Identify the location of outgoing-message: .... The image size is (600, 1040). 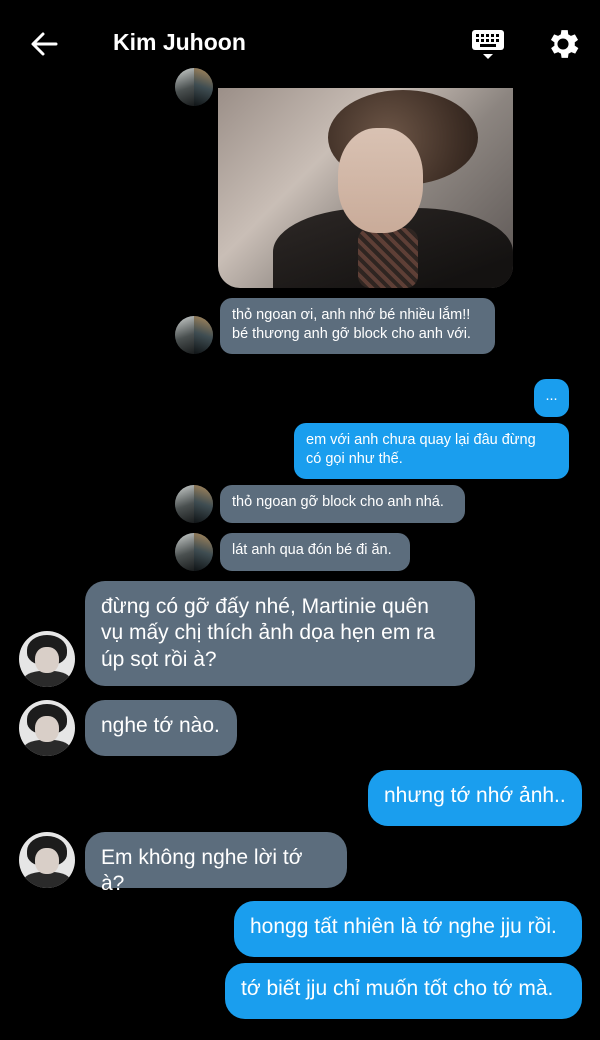
(551, 398).